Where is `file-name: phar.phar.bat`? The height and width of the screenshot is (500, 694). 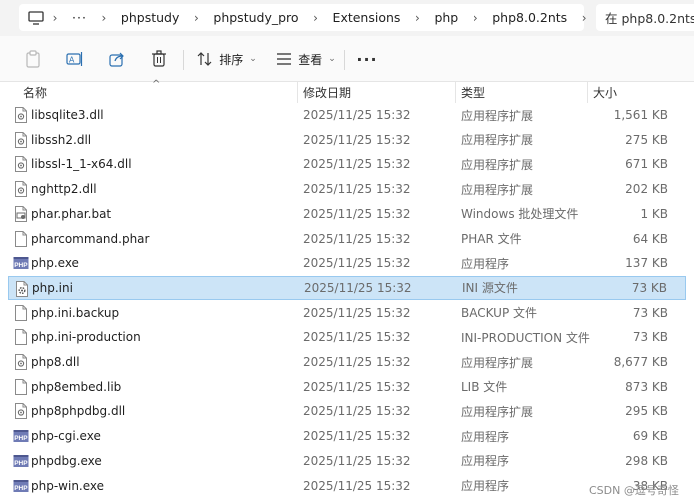 file-name: phar.phar.bat is located at coordinates (71, 213).